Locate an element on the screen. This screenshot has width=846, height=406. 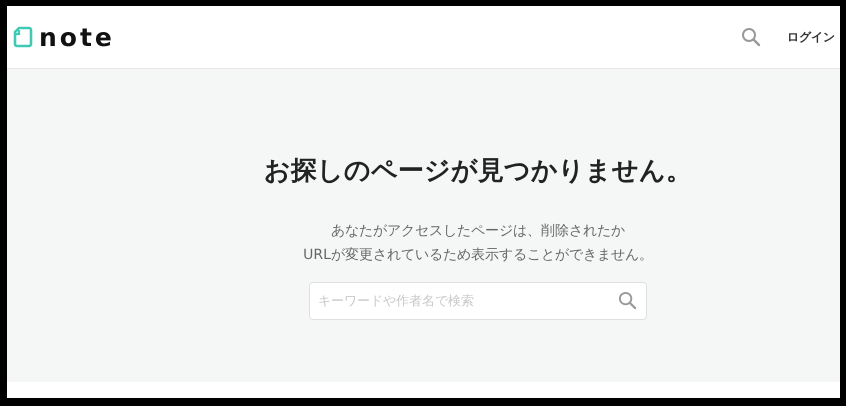
search-button is located at coordinates (751, 37).